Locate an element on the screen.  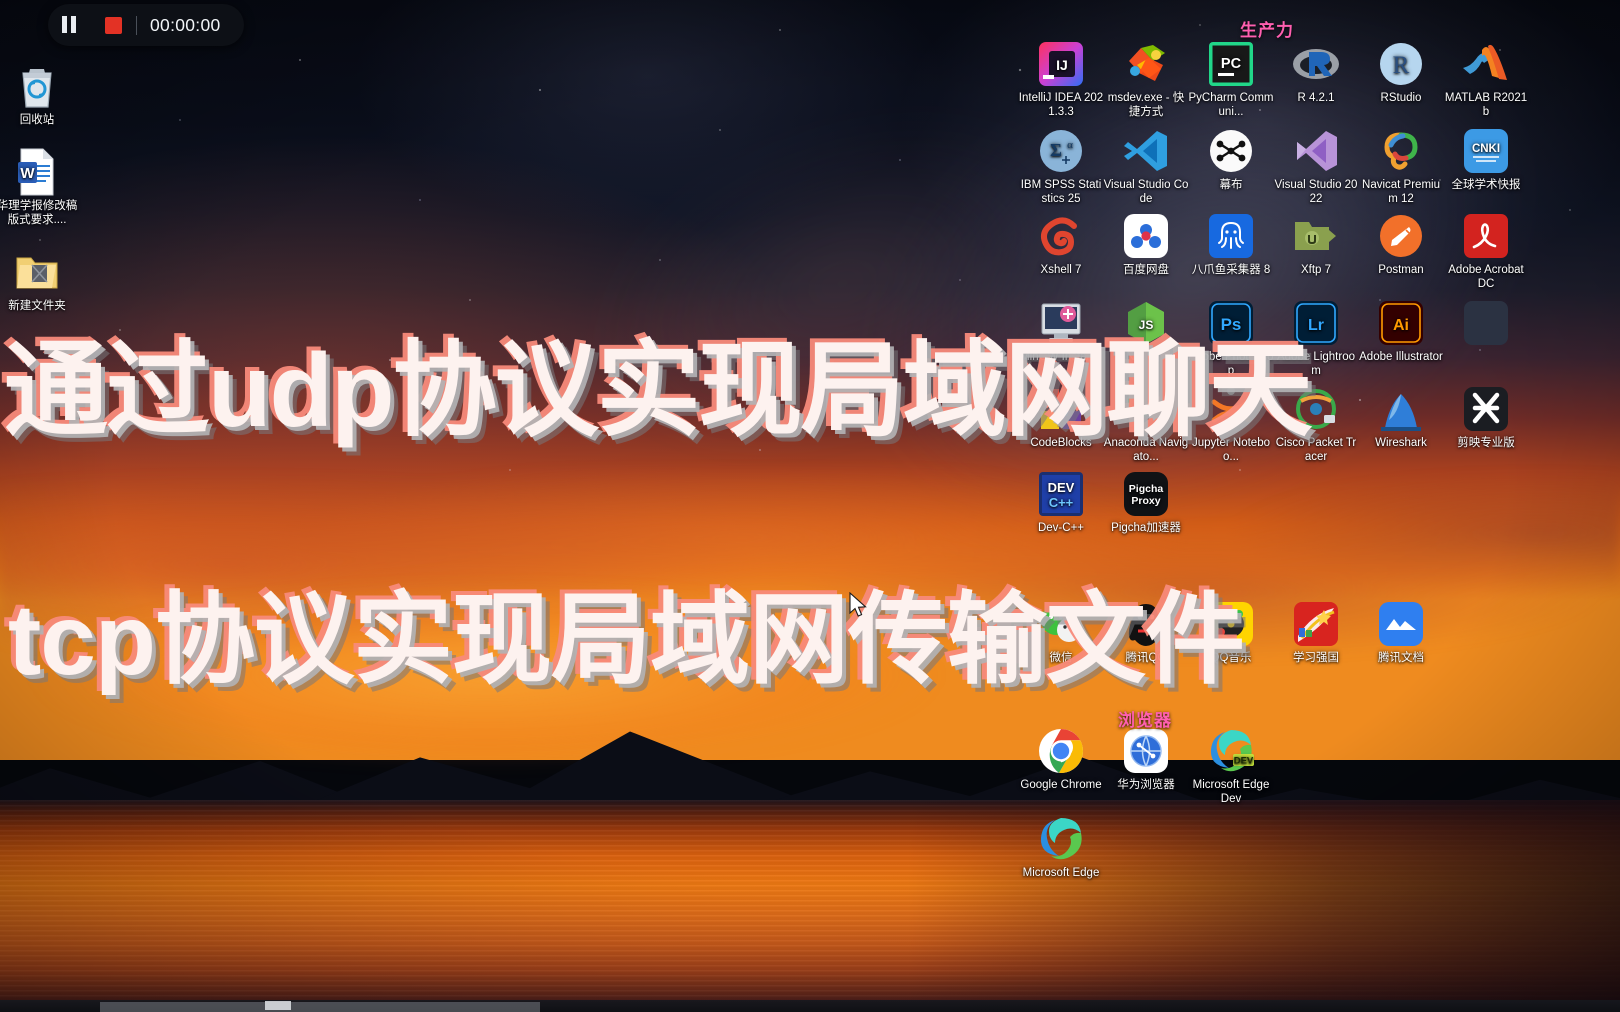
desktop-icon-msdev-exe: msdev.exe - 快捷方式 is located at coordinates (1146, 79).